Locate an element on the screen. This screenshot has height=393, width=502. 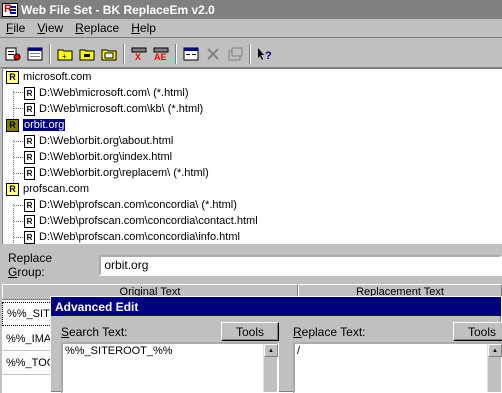
svg-text: X is located at coordinates (138, 56).